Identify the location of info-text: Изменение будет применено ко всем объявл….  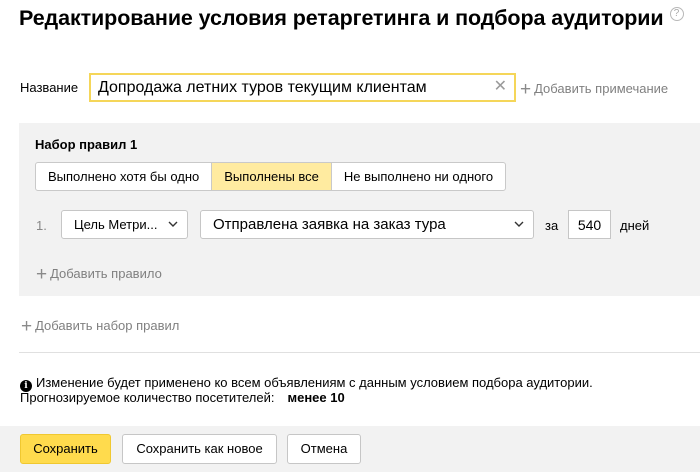
(314, 382).